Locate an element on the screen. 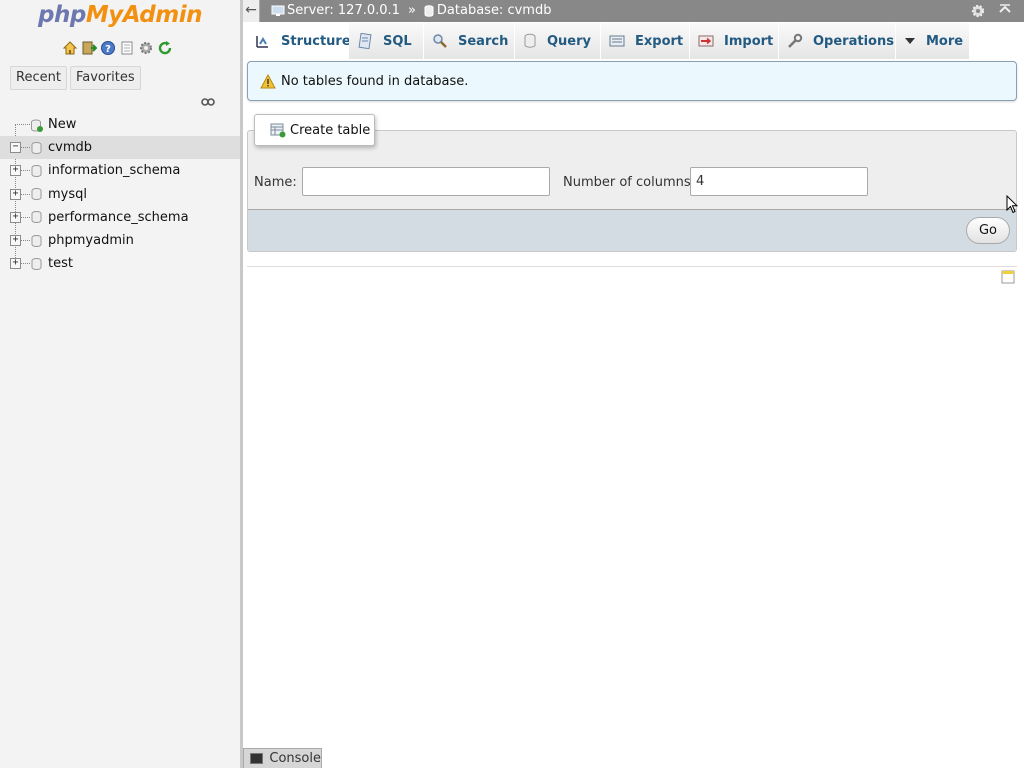 The image size is (1024, 768). tab-import: Import is located at coordinates (734, 41).